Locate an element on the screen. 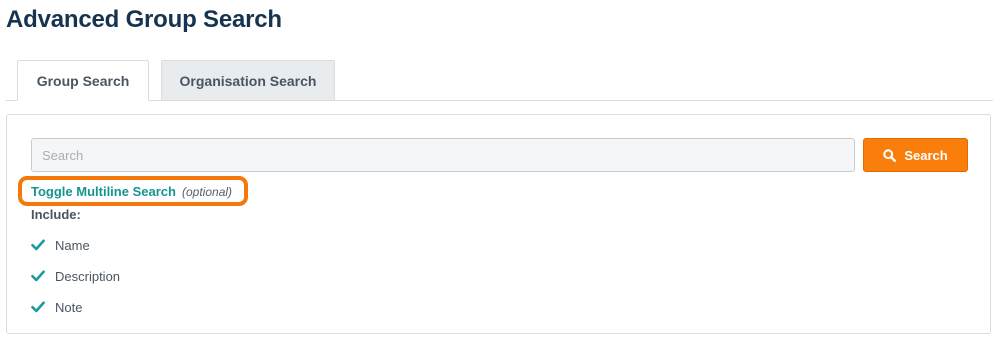 The width and height of the screenshot is (1002, 350). include-note-label: Note is located at coordinates (69, 307).